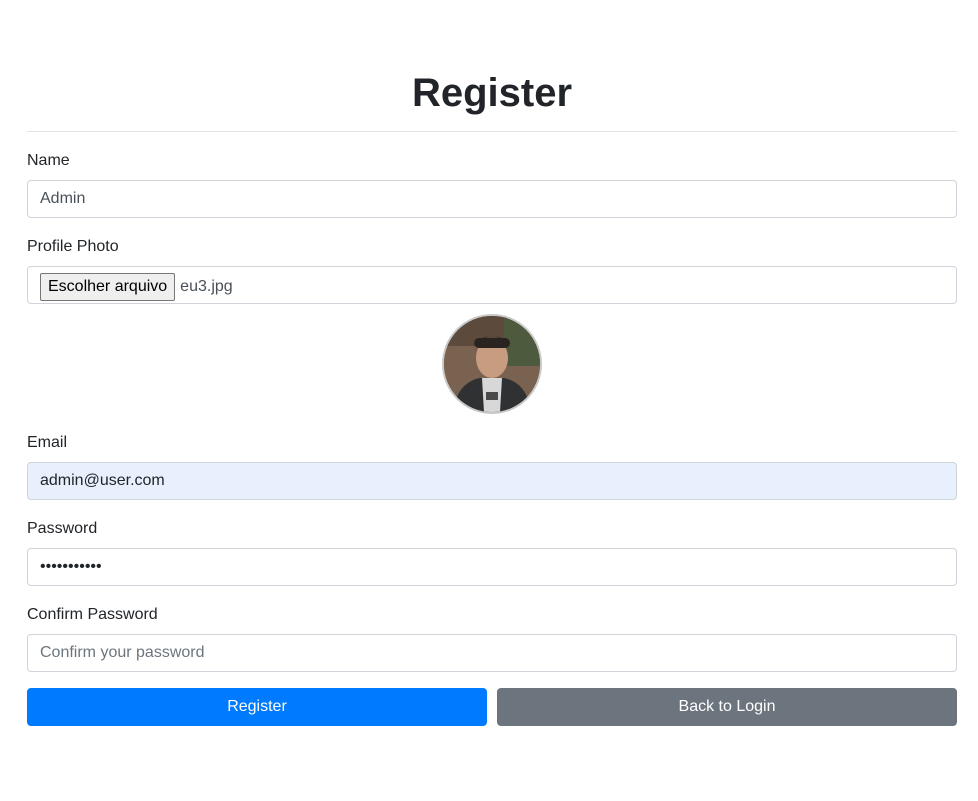 Image resolution: width=978 pixels, height=801 pixels. I want to click on name-label: Name, so click(48, 160).